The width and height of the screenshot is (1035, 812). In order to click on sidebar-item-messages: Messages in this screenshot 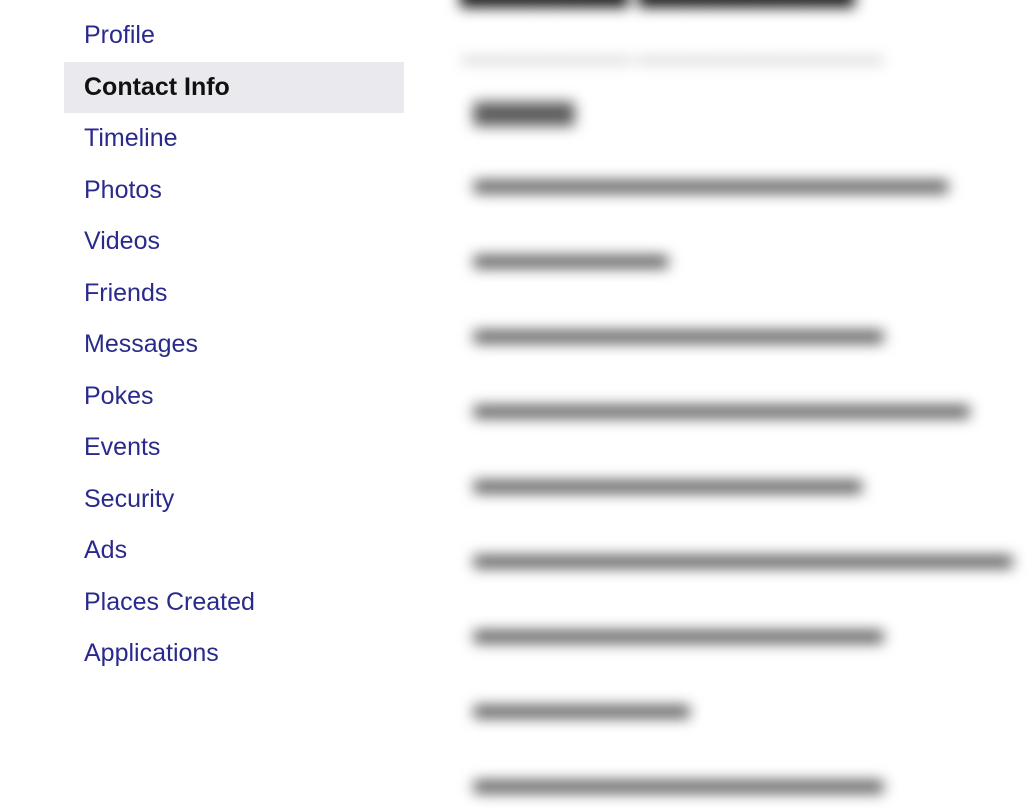, I will do `click(234, 345)`.